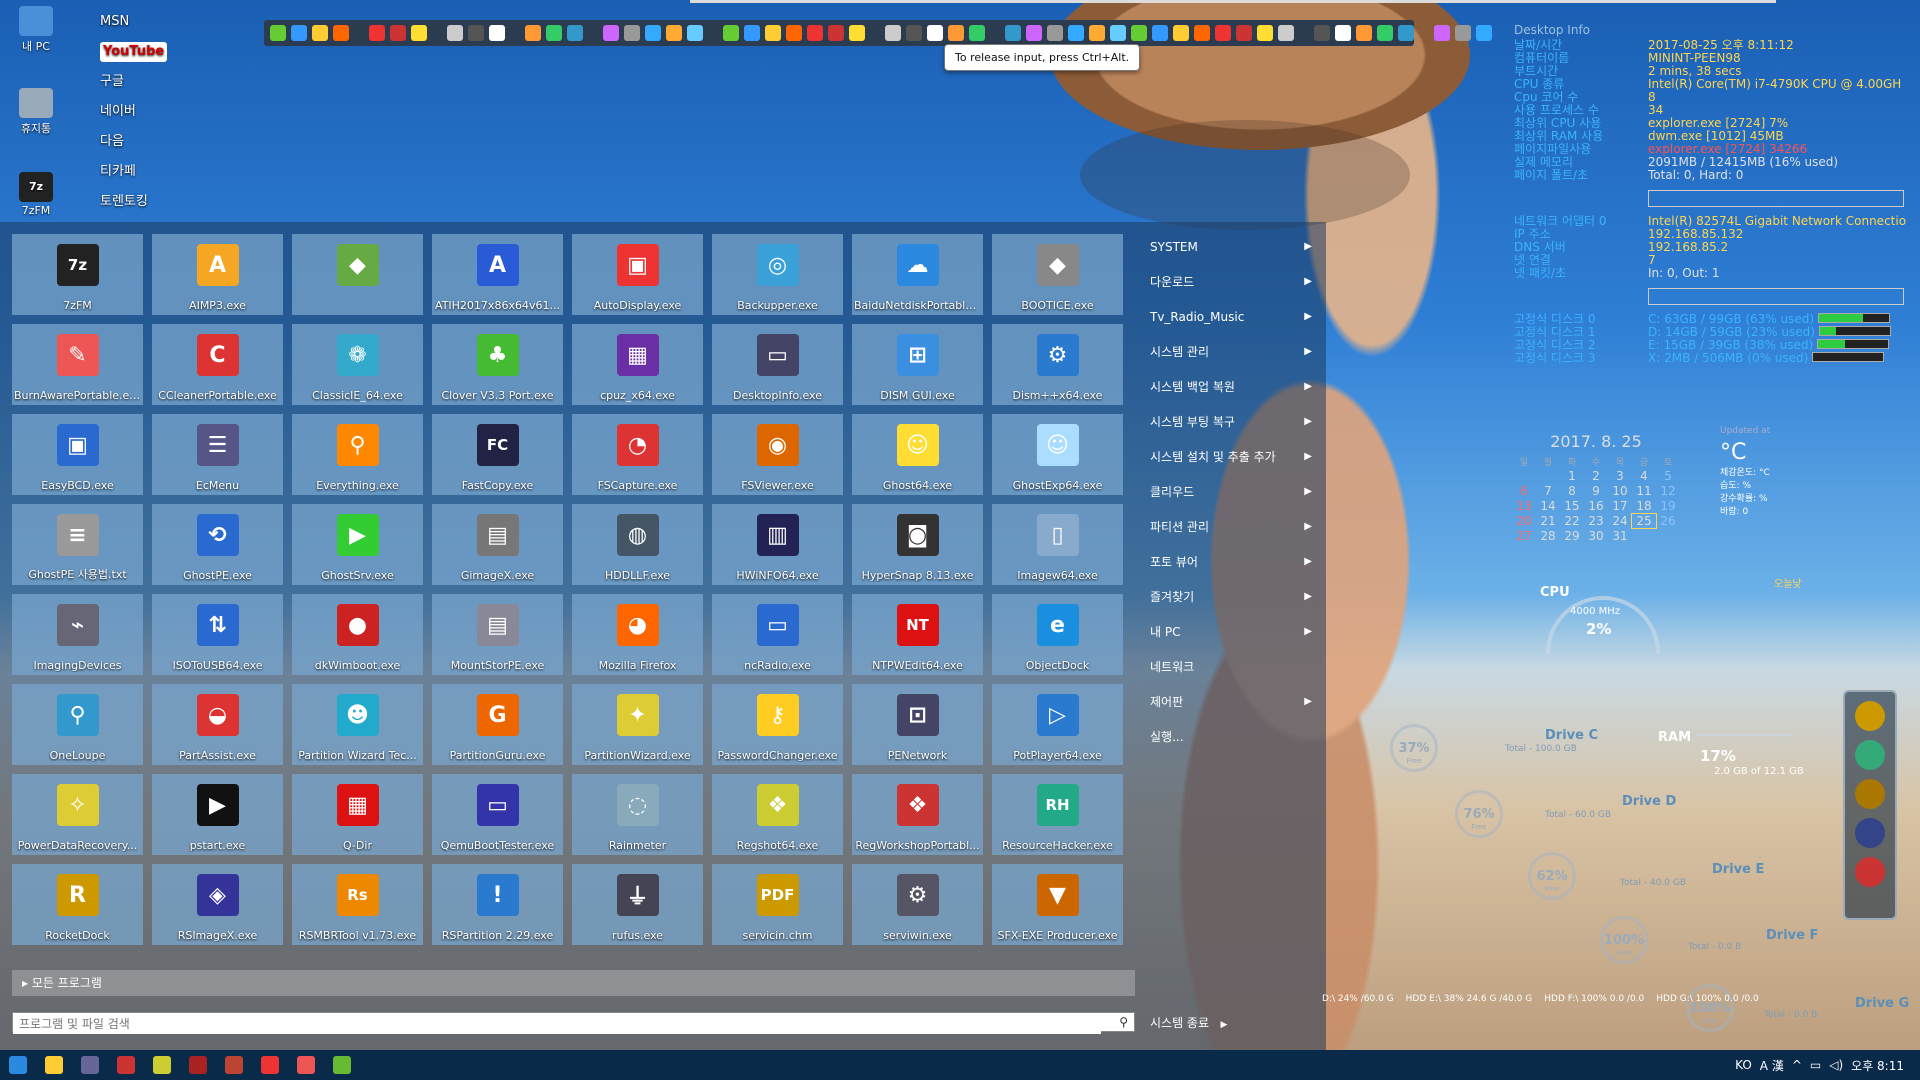 The height and width of the screenshot is (1080, 1920). What do you see at coordinates (1596, 491) in the screenshot?
I see `calendar-day: 9` at bounding box center [1596, 491].